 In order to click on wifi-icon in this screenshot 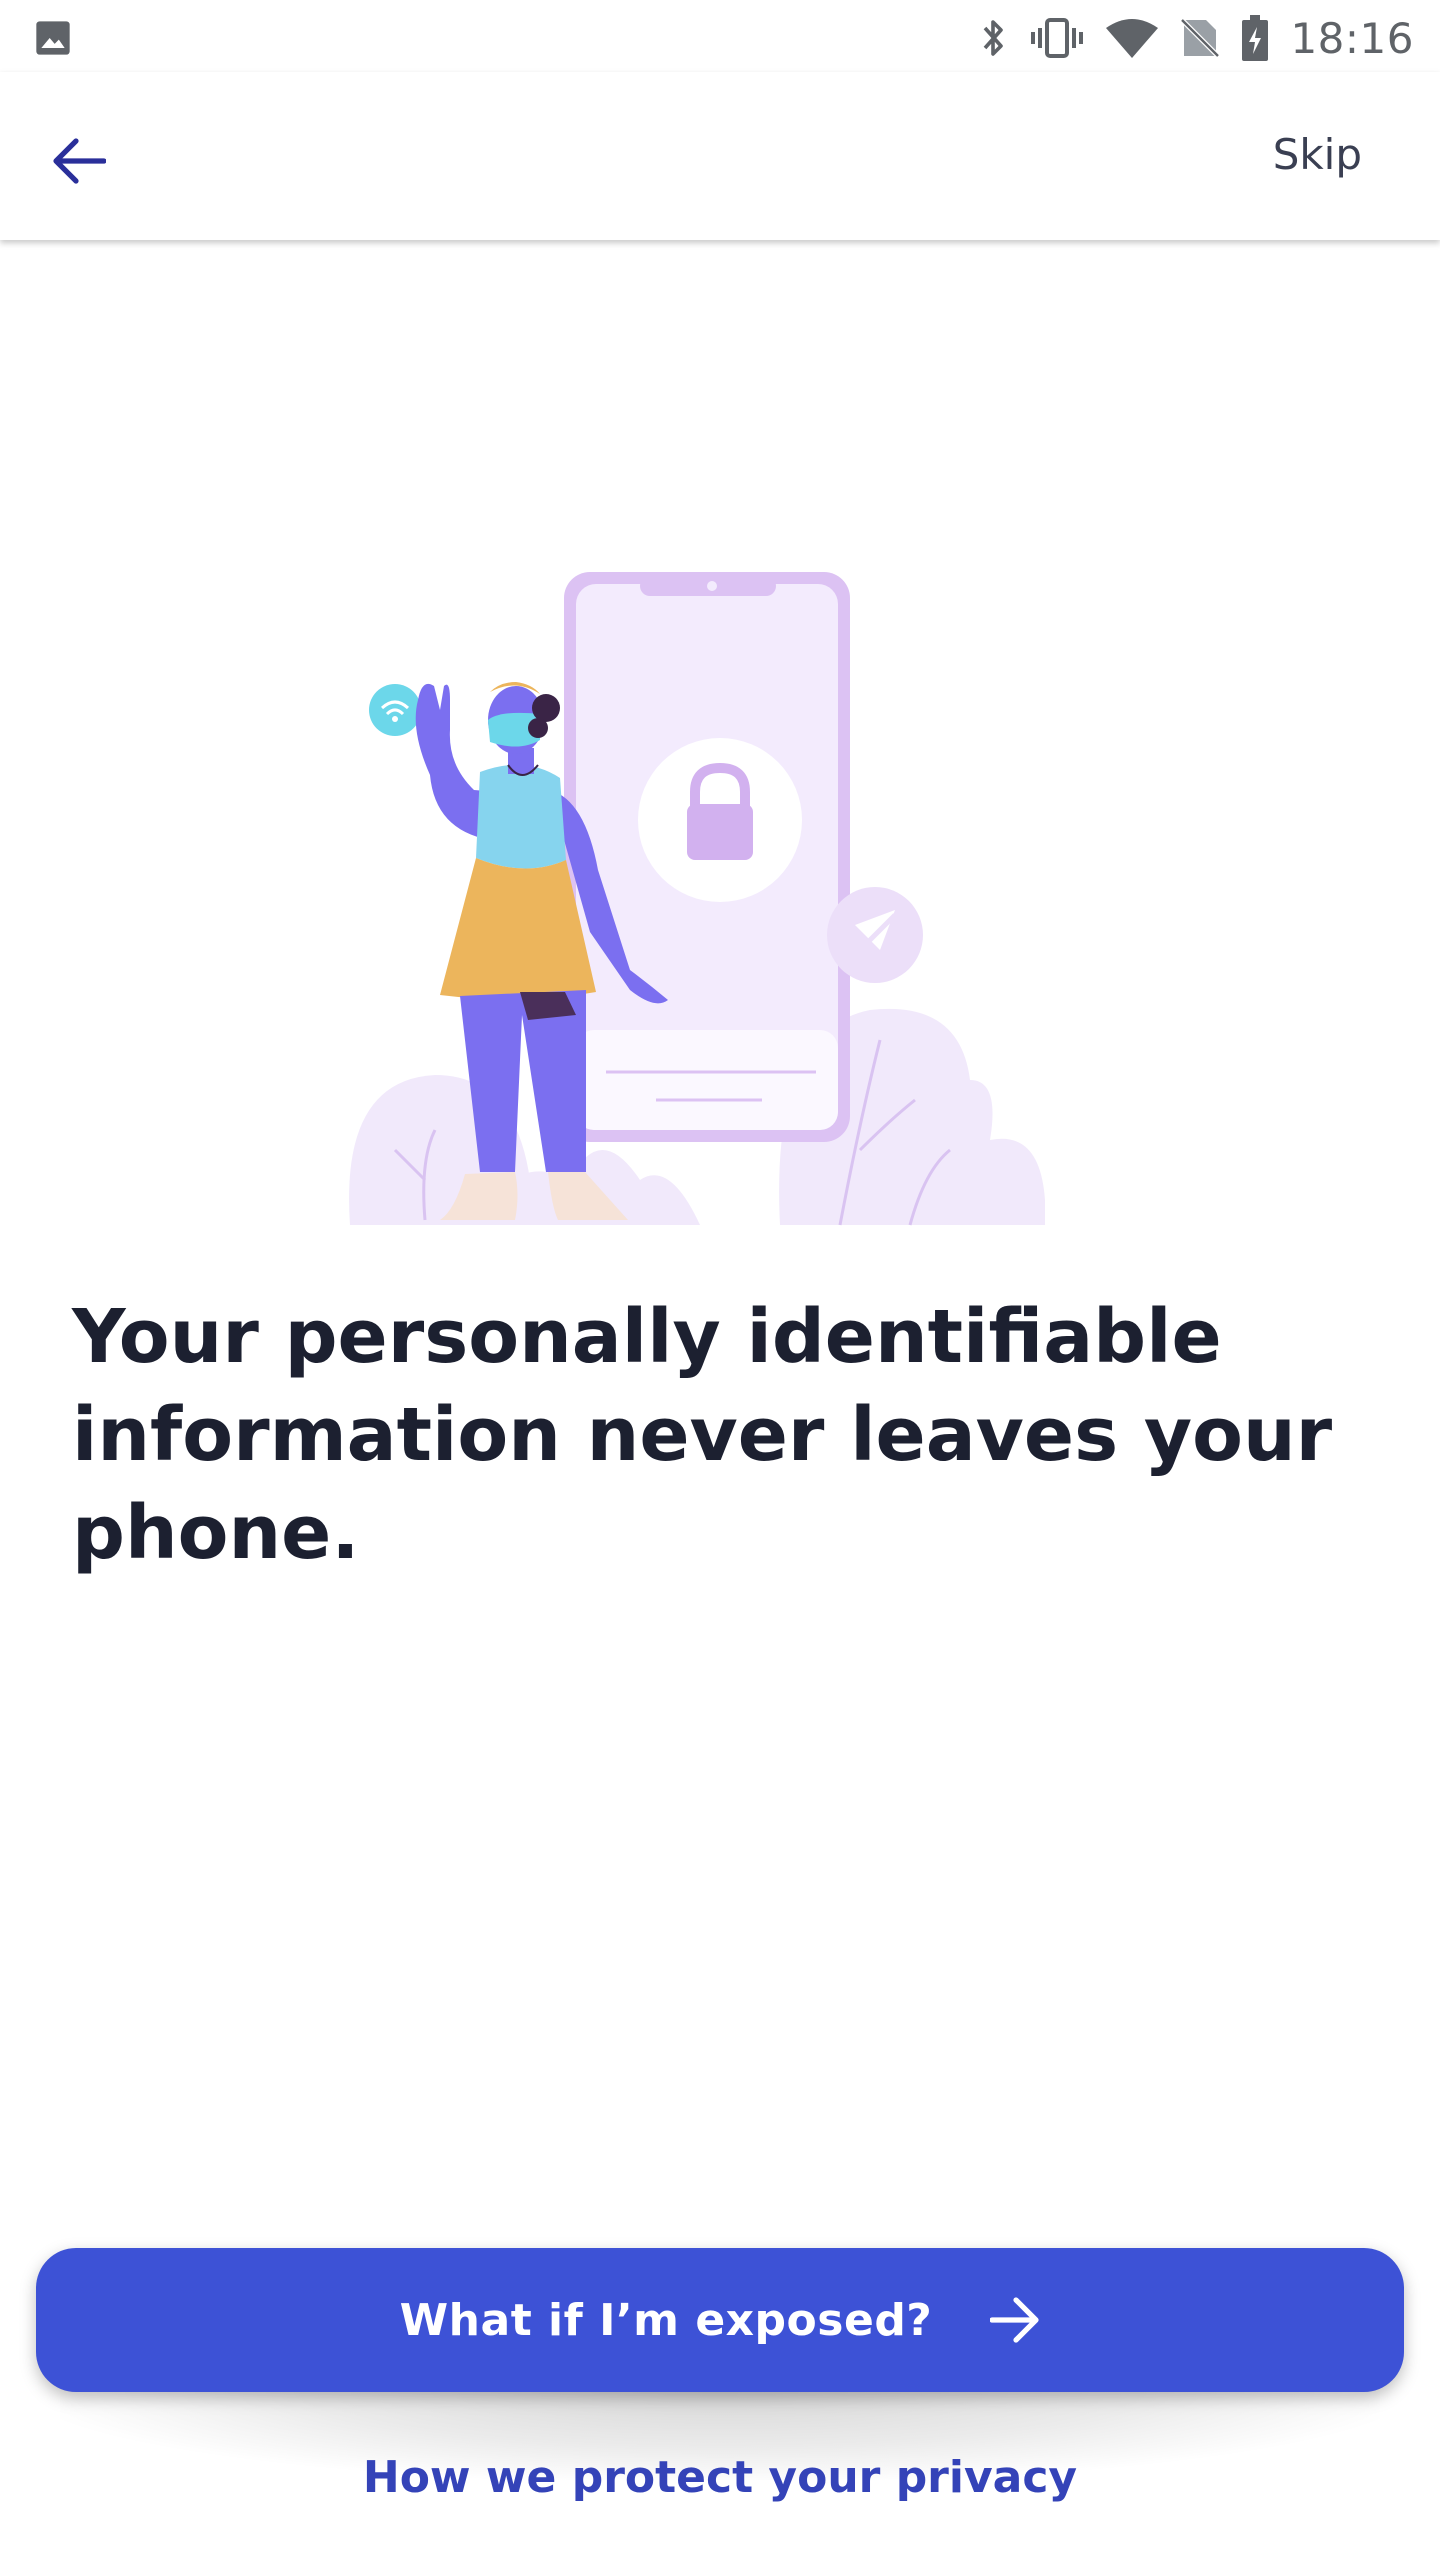, I will do `click(1132, 38)`.